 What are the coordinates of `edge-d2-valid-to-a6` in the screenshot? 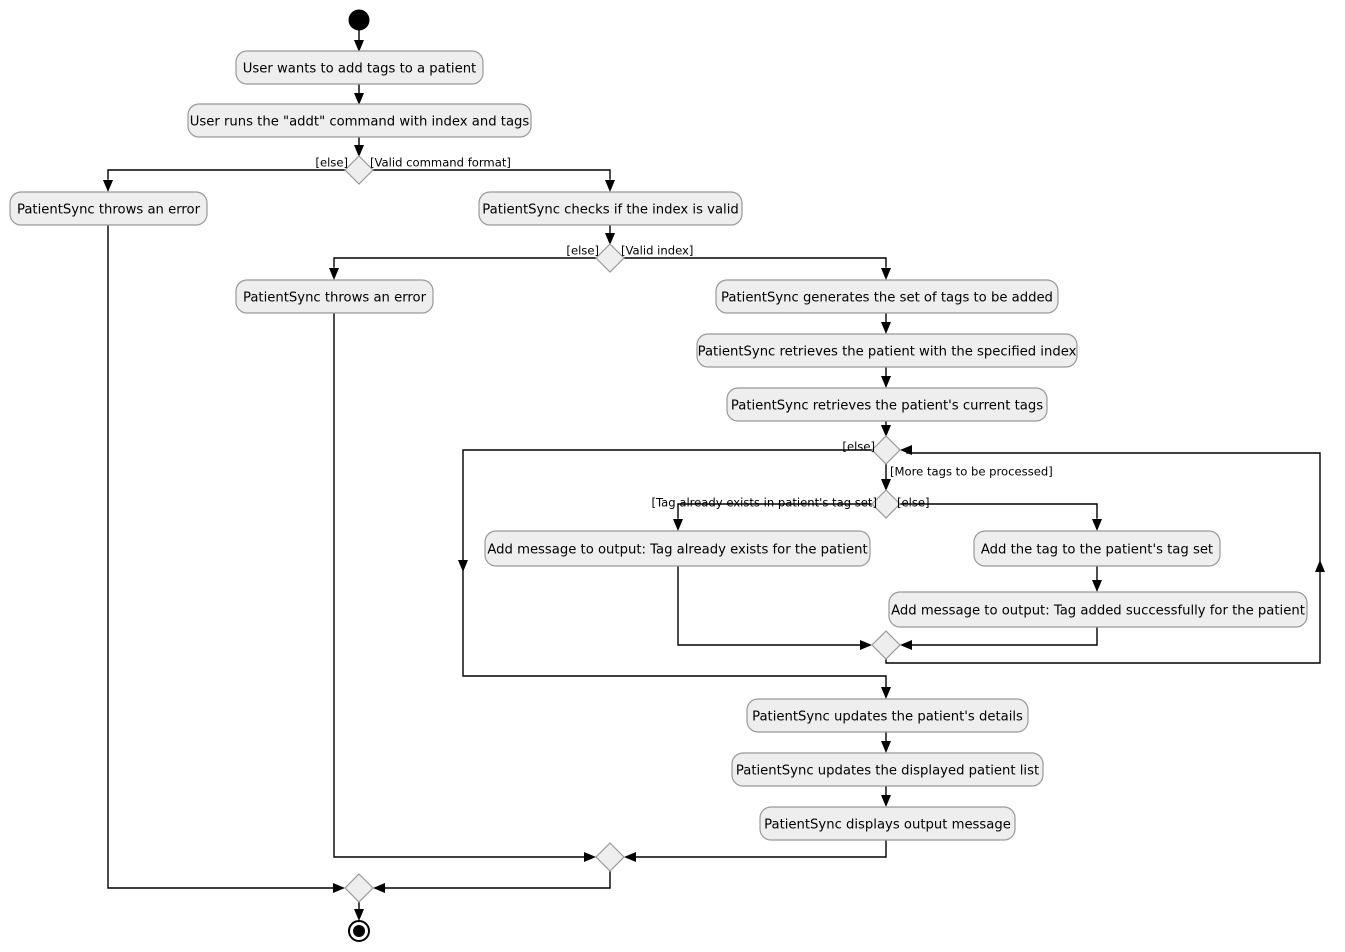 It's located at (755, 262).